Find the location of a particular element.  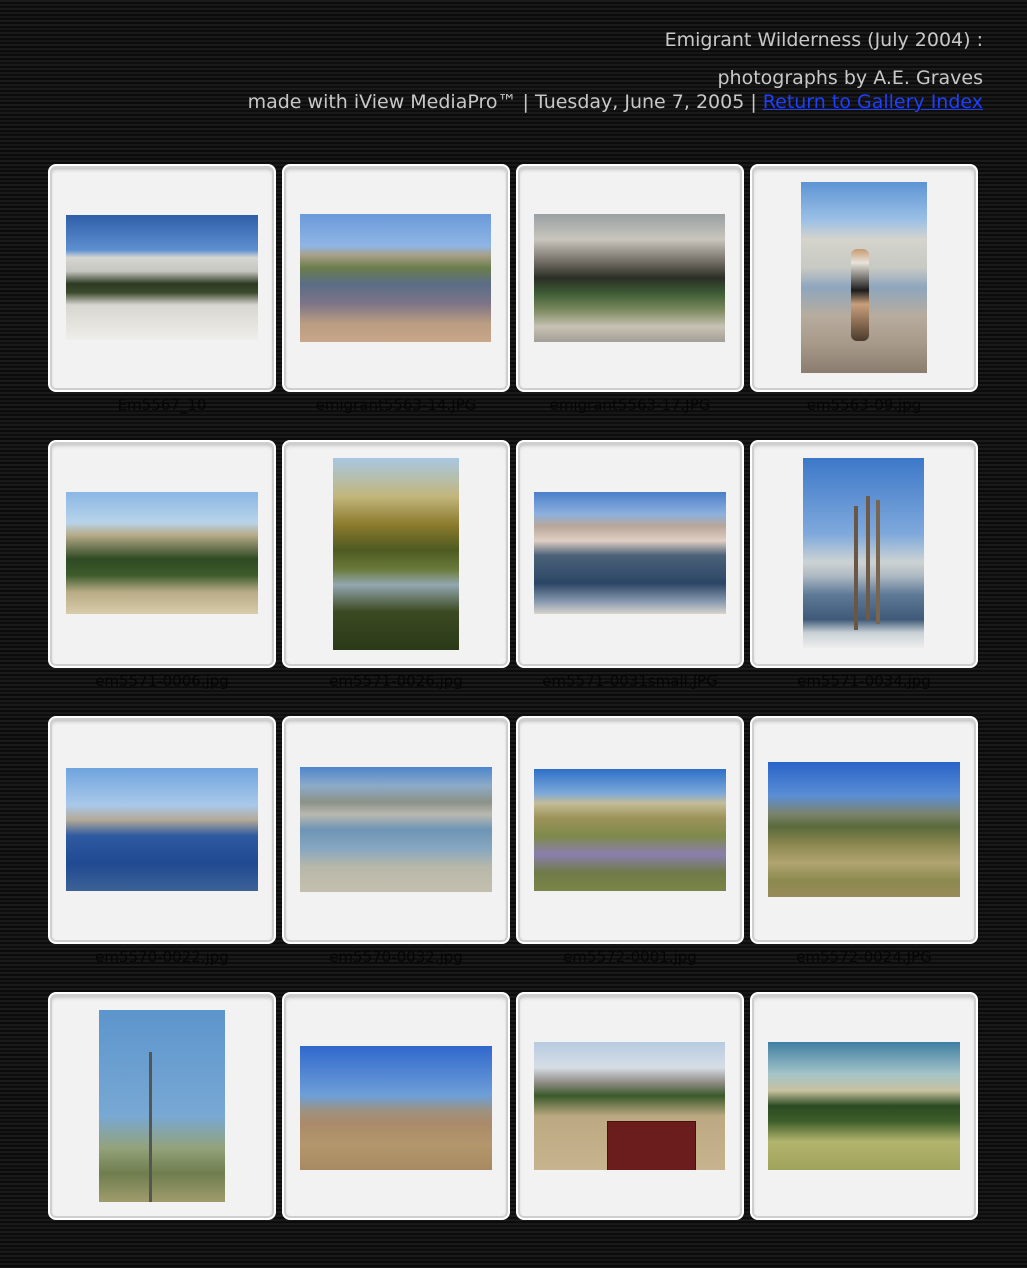

thumbnail-cell: emigrant5563-17.JPG is located at coordinates (630, 302).